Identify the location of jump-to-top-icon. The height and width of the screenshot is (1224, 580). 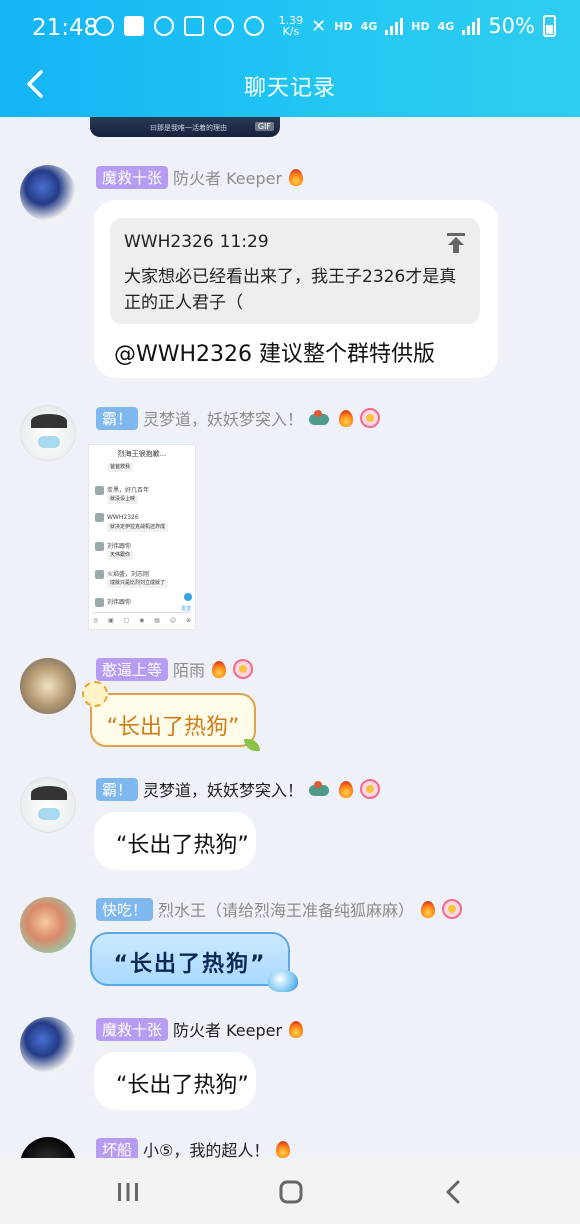
(456, 243).